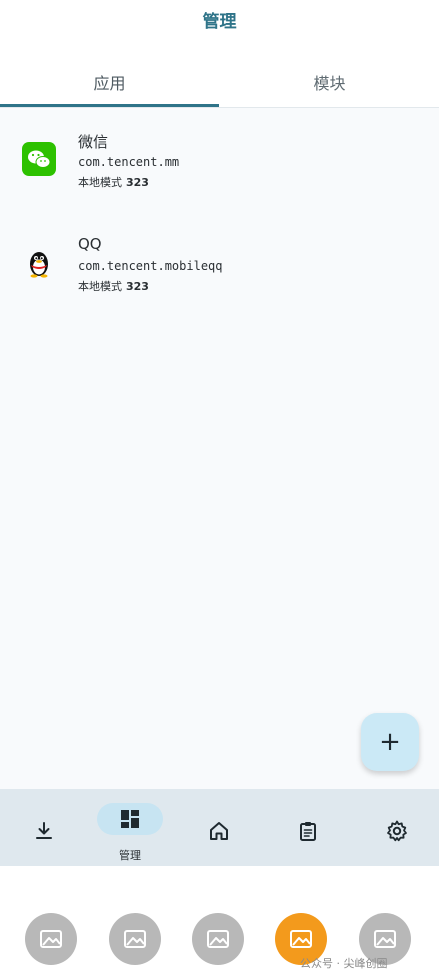  What do you see at coordinates (90, 244) in the screenshot?
I see `app-name: QQ` at bounding box center [90, 244].